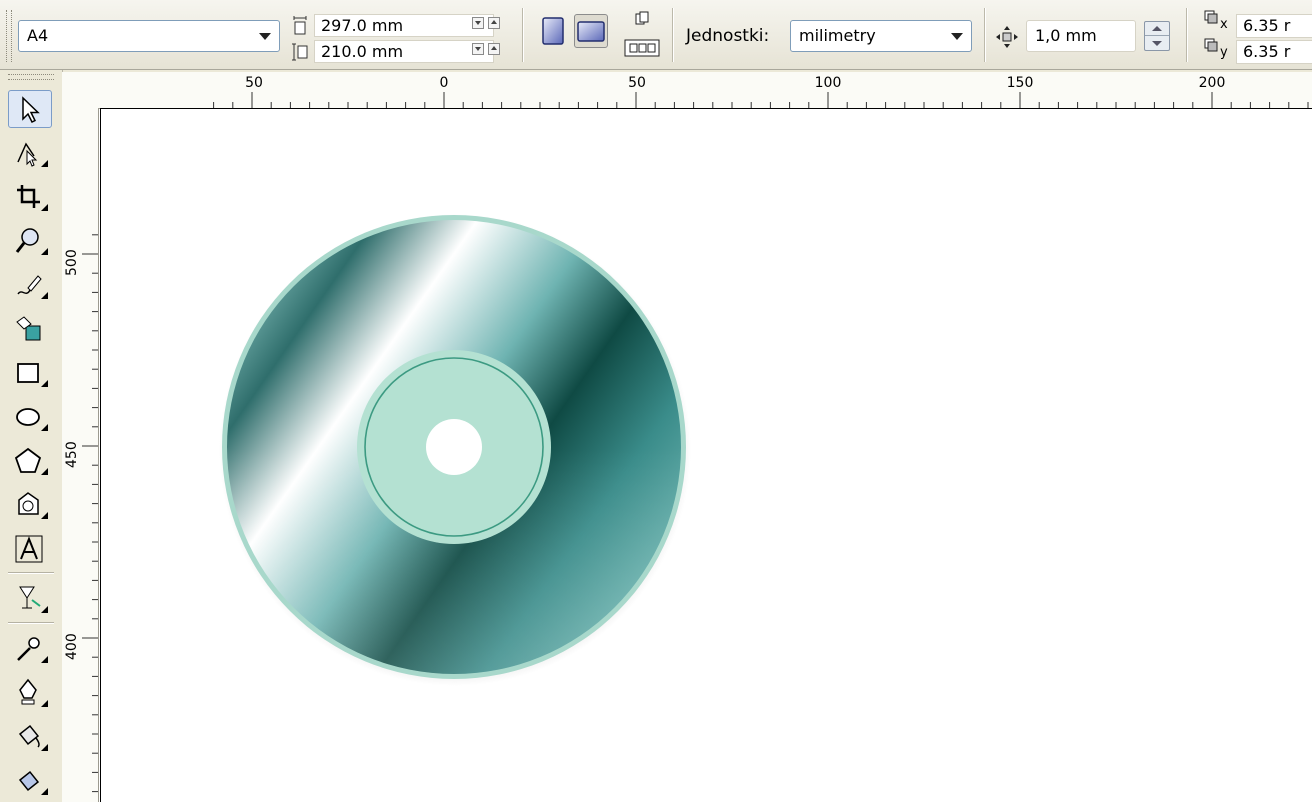 The image size is (1312, 802). I want to click on basic-shapes-tool, so click(30, 505).